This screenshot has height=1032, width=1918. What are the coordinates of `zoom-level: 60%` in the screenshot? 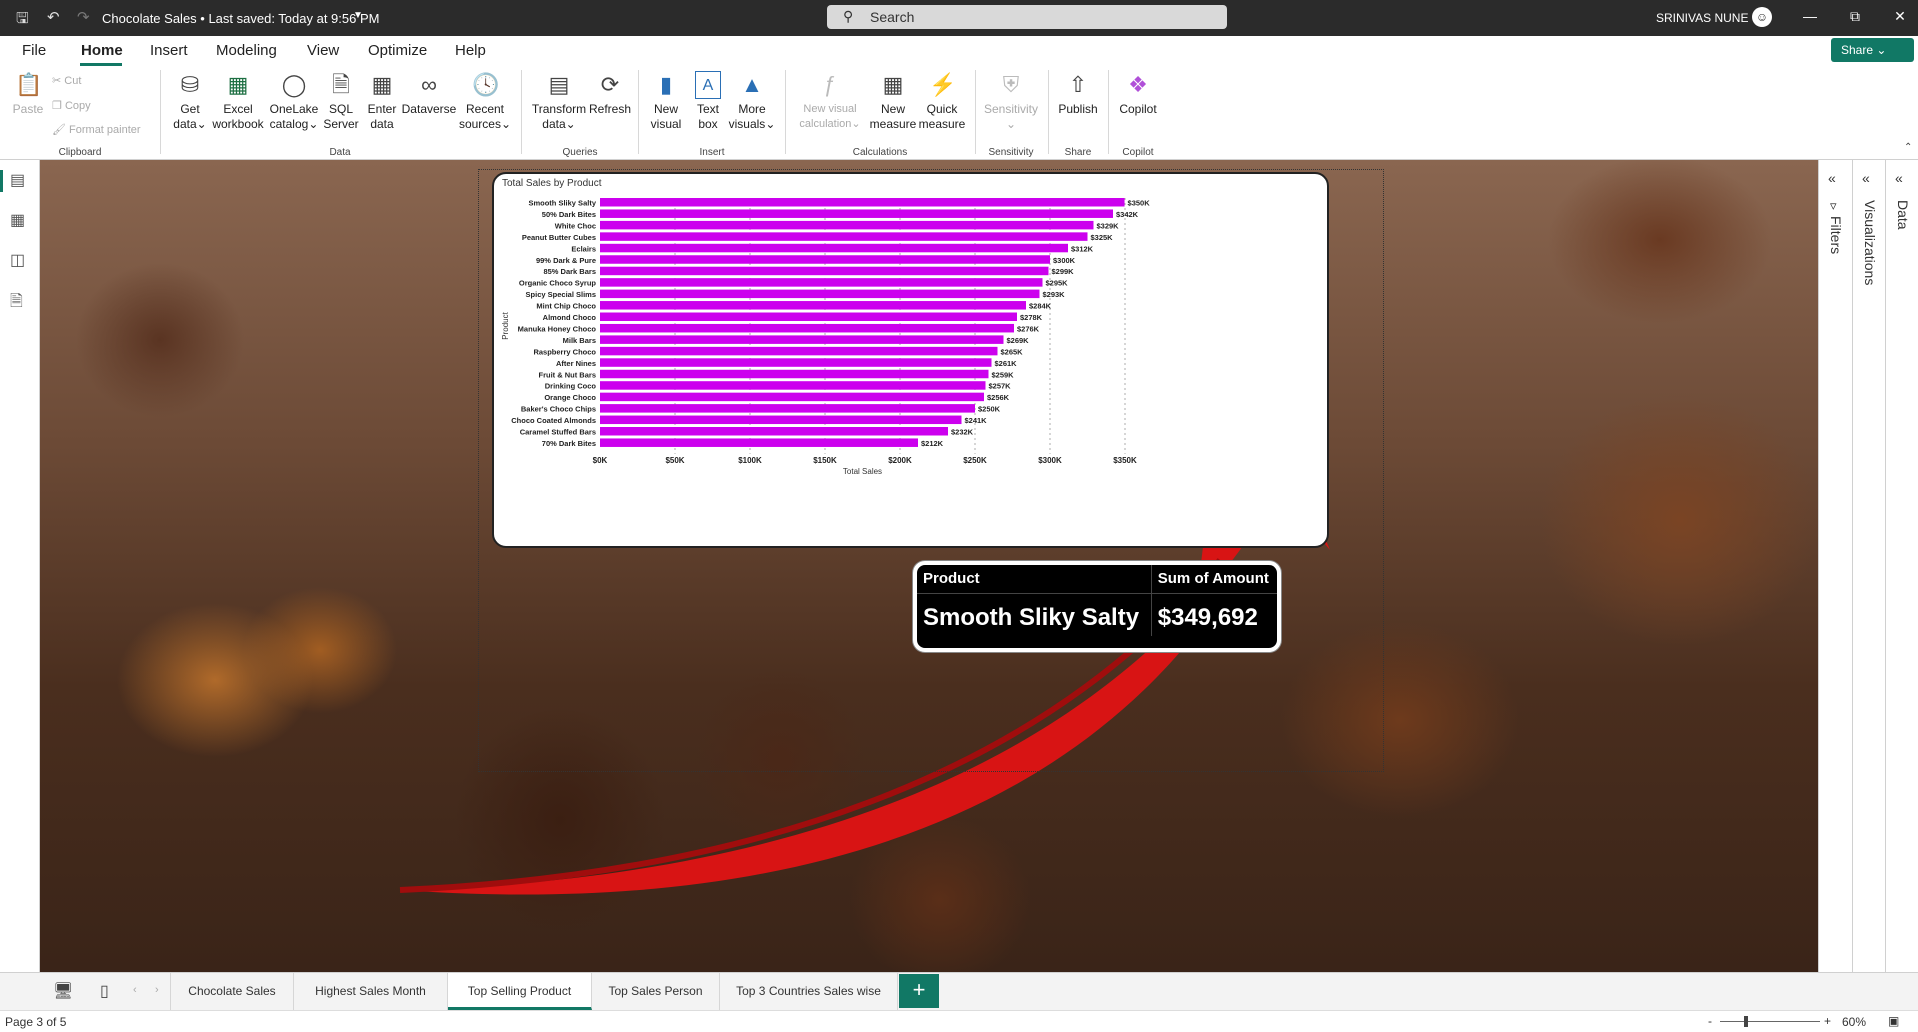 It's located at (1854, 1022).